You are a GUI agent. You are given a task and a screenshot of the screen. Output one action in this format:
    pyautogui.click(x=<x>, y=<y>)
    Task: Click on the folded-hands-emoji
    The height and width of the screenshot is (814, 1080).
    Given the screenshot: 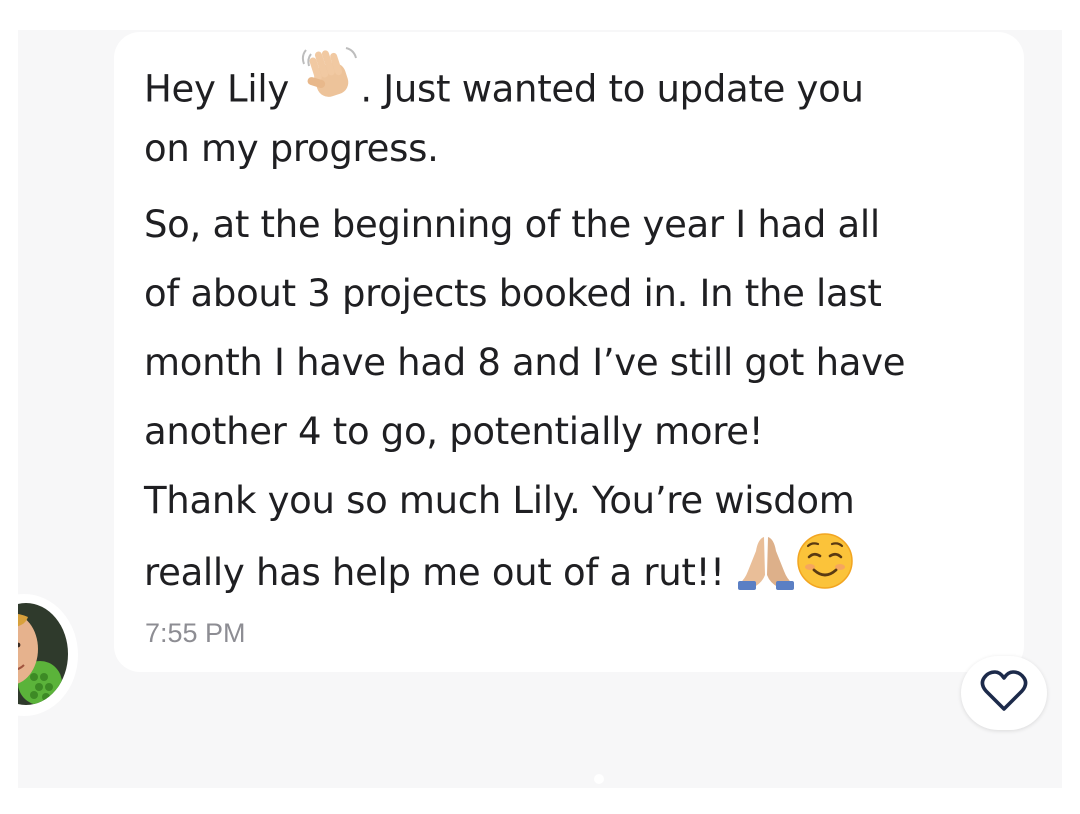 What is the action you would take?
    pyautogui.click(x=766, y=570)
    